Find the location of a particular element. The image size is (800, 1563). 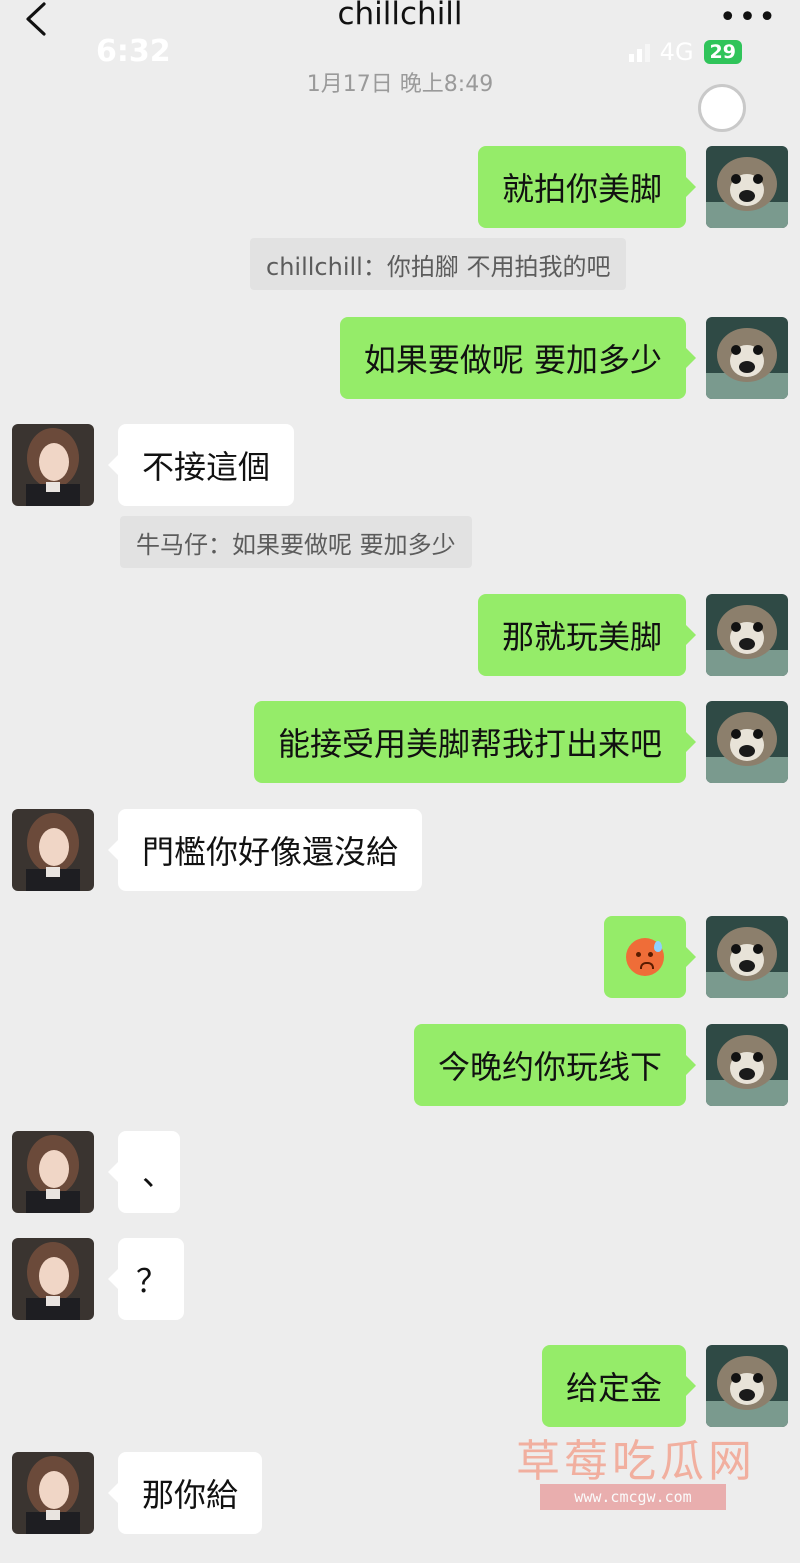

status-time: 6:32 is located at coordinates (133, 51).